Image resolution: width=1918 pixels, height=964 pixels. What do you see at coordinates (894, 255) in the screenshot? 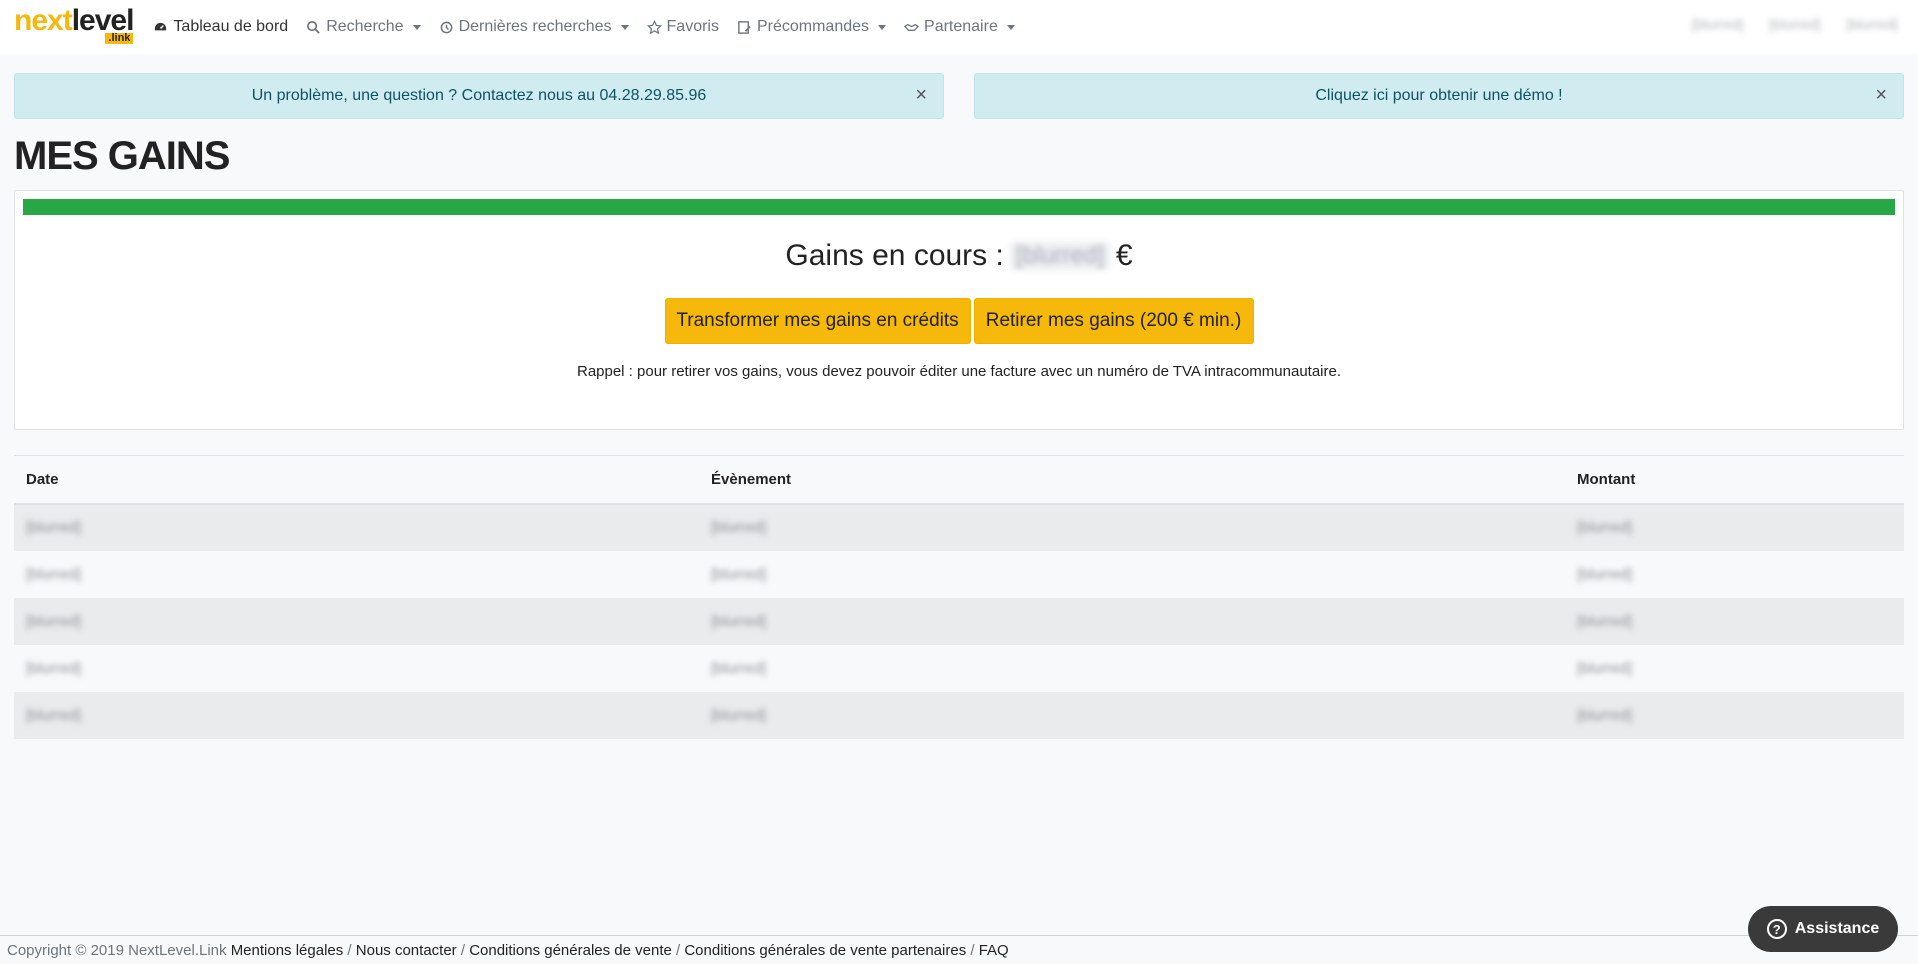
I see `current-gains-label: Gains en cours :` at bounding box center [894, 255].